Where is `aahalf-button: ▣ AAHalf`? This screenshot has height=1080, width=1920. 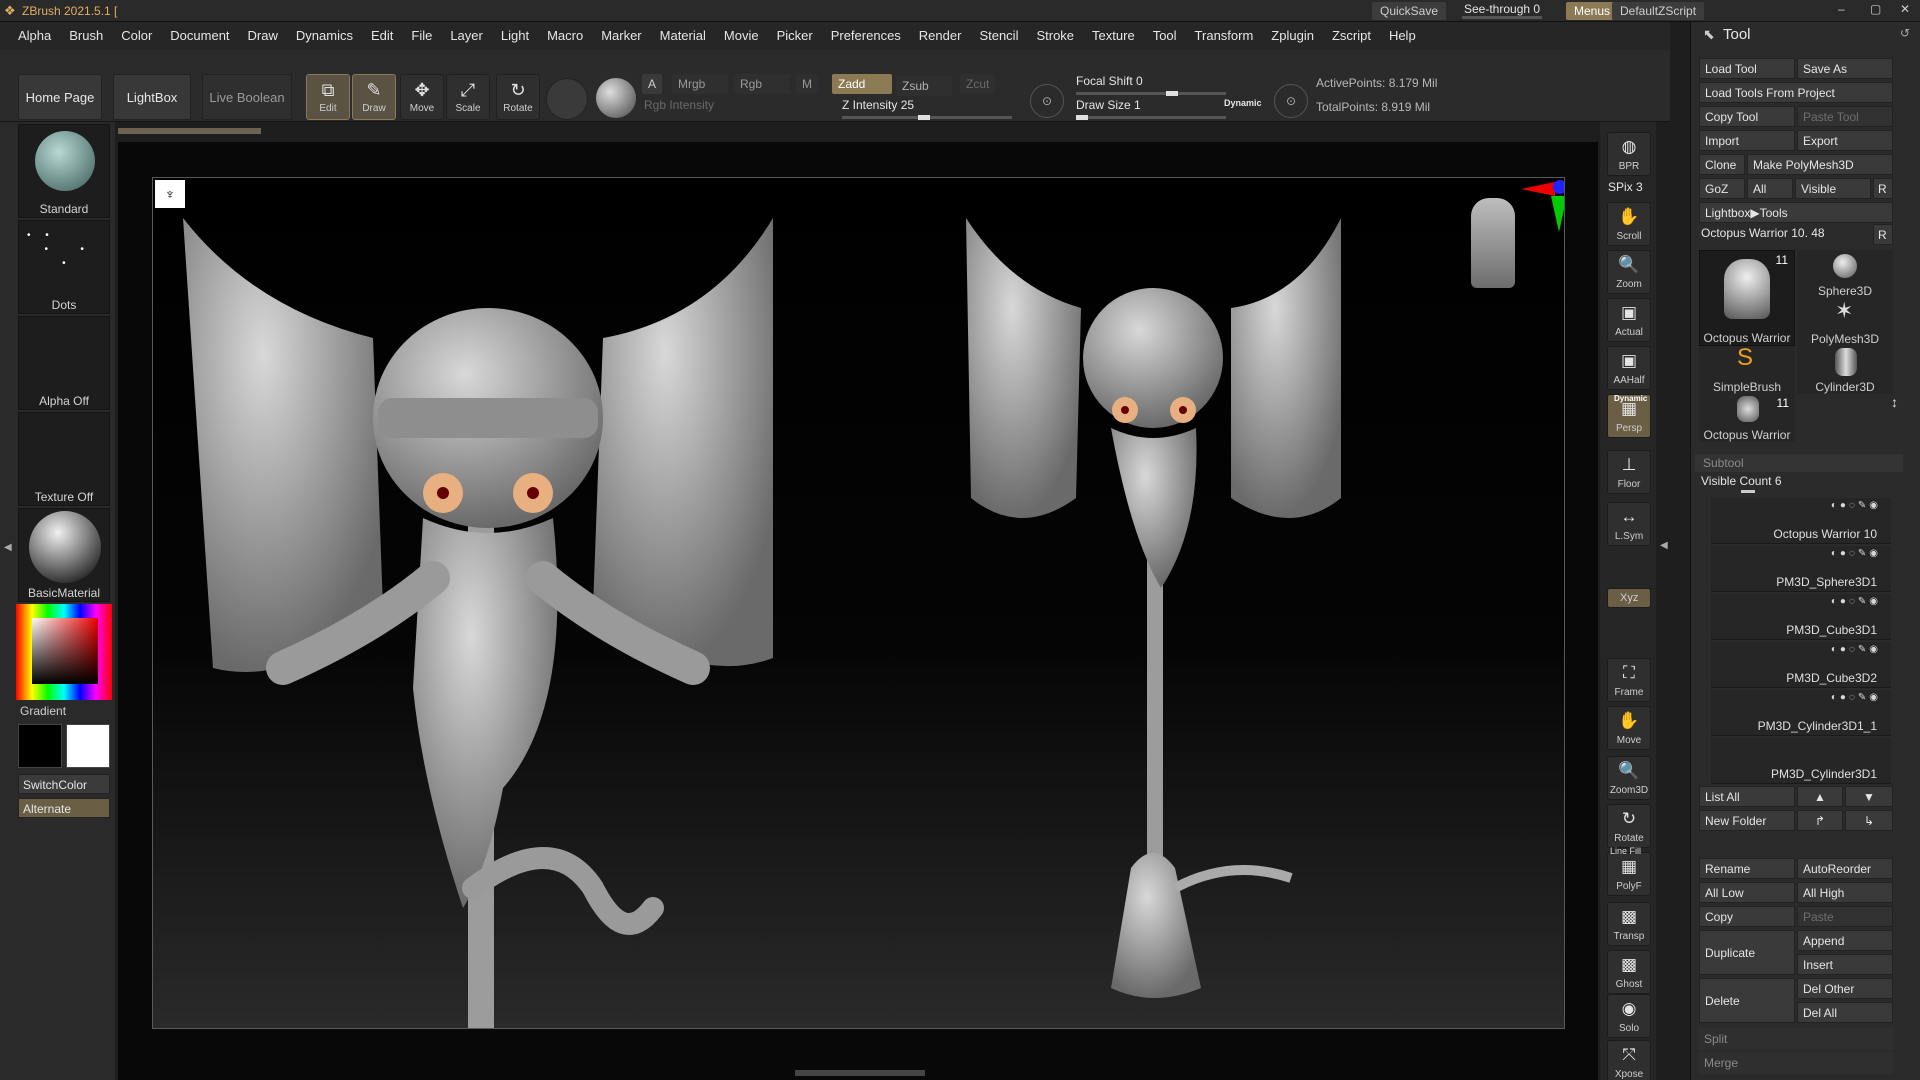 aahalf-button: ▣ AAHalf is located at coordinates (1629, 368).